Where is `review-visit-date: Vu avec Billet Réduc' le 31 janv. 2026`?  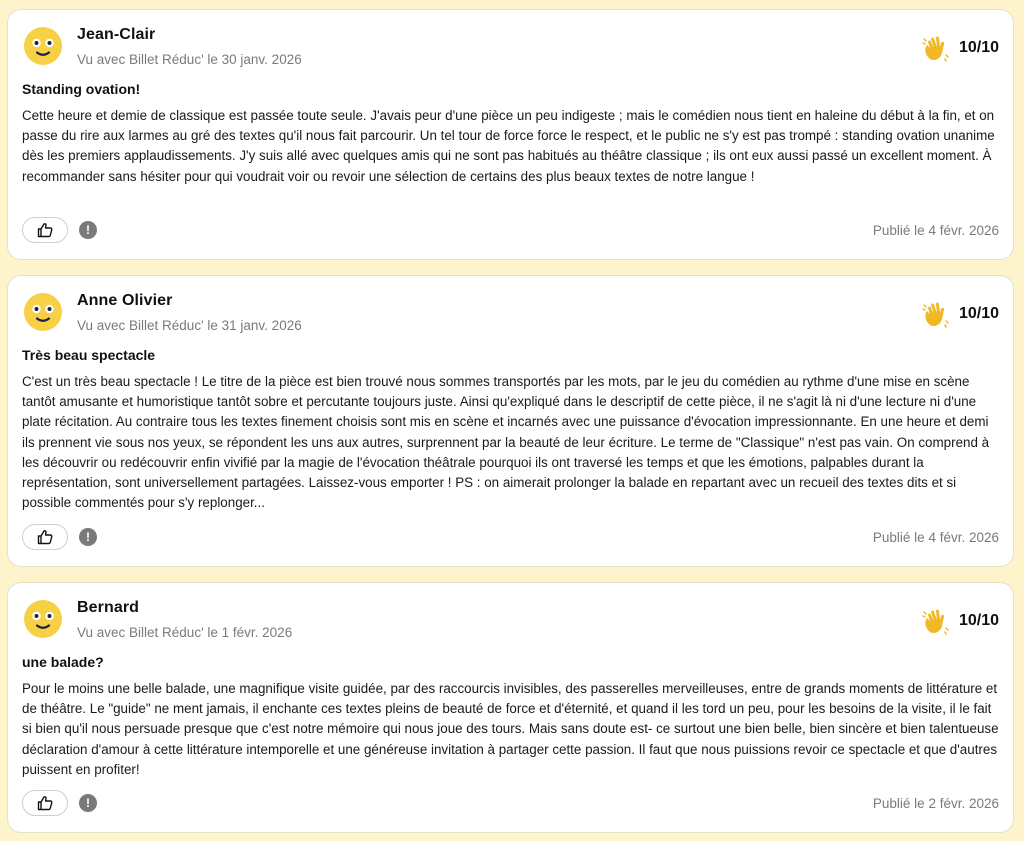 review-visit-date: Vu avec Billet Réduc' le 31 janv. 2026 is located at coordinates (189, 325).